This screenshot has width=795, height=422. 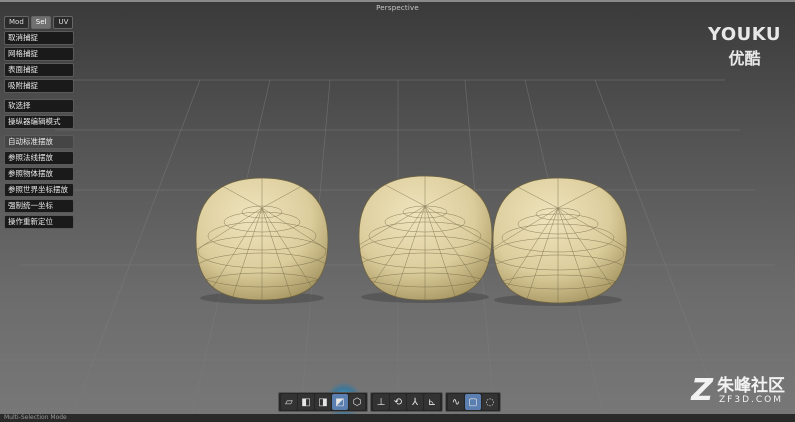 I want to click on cube-wire-icon: ▱, so click(x=289, y=402).